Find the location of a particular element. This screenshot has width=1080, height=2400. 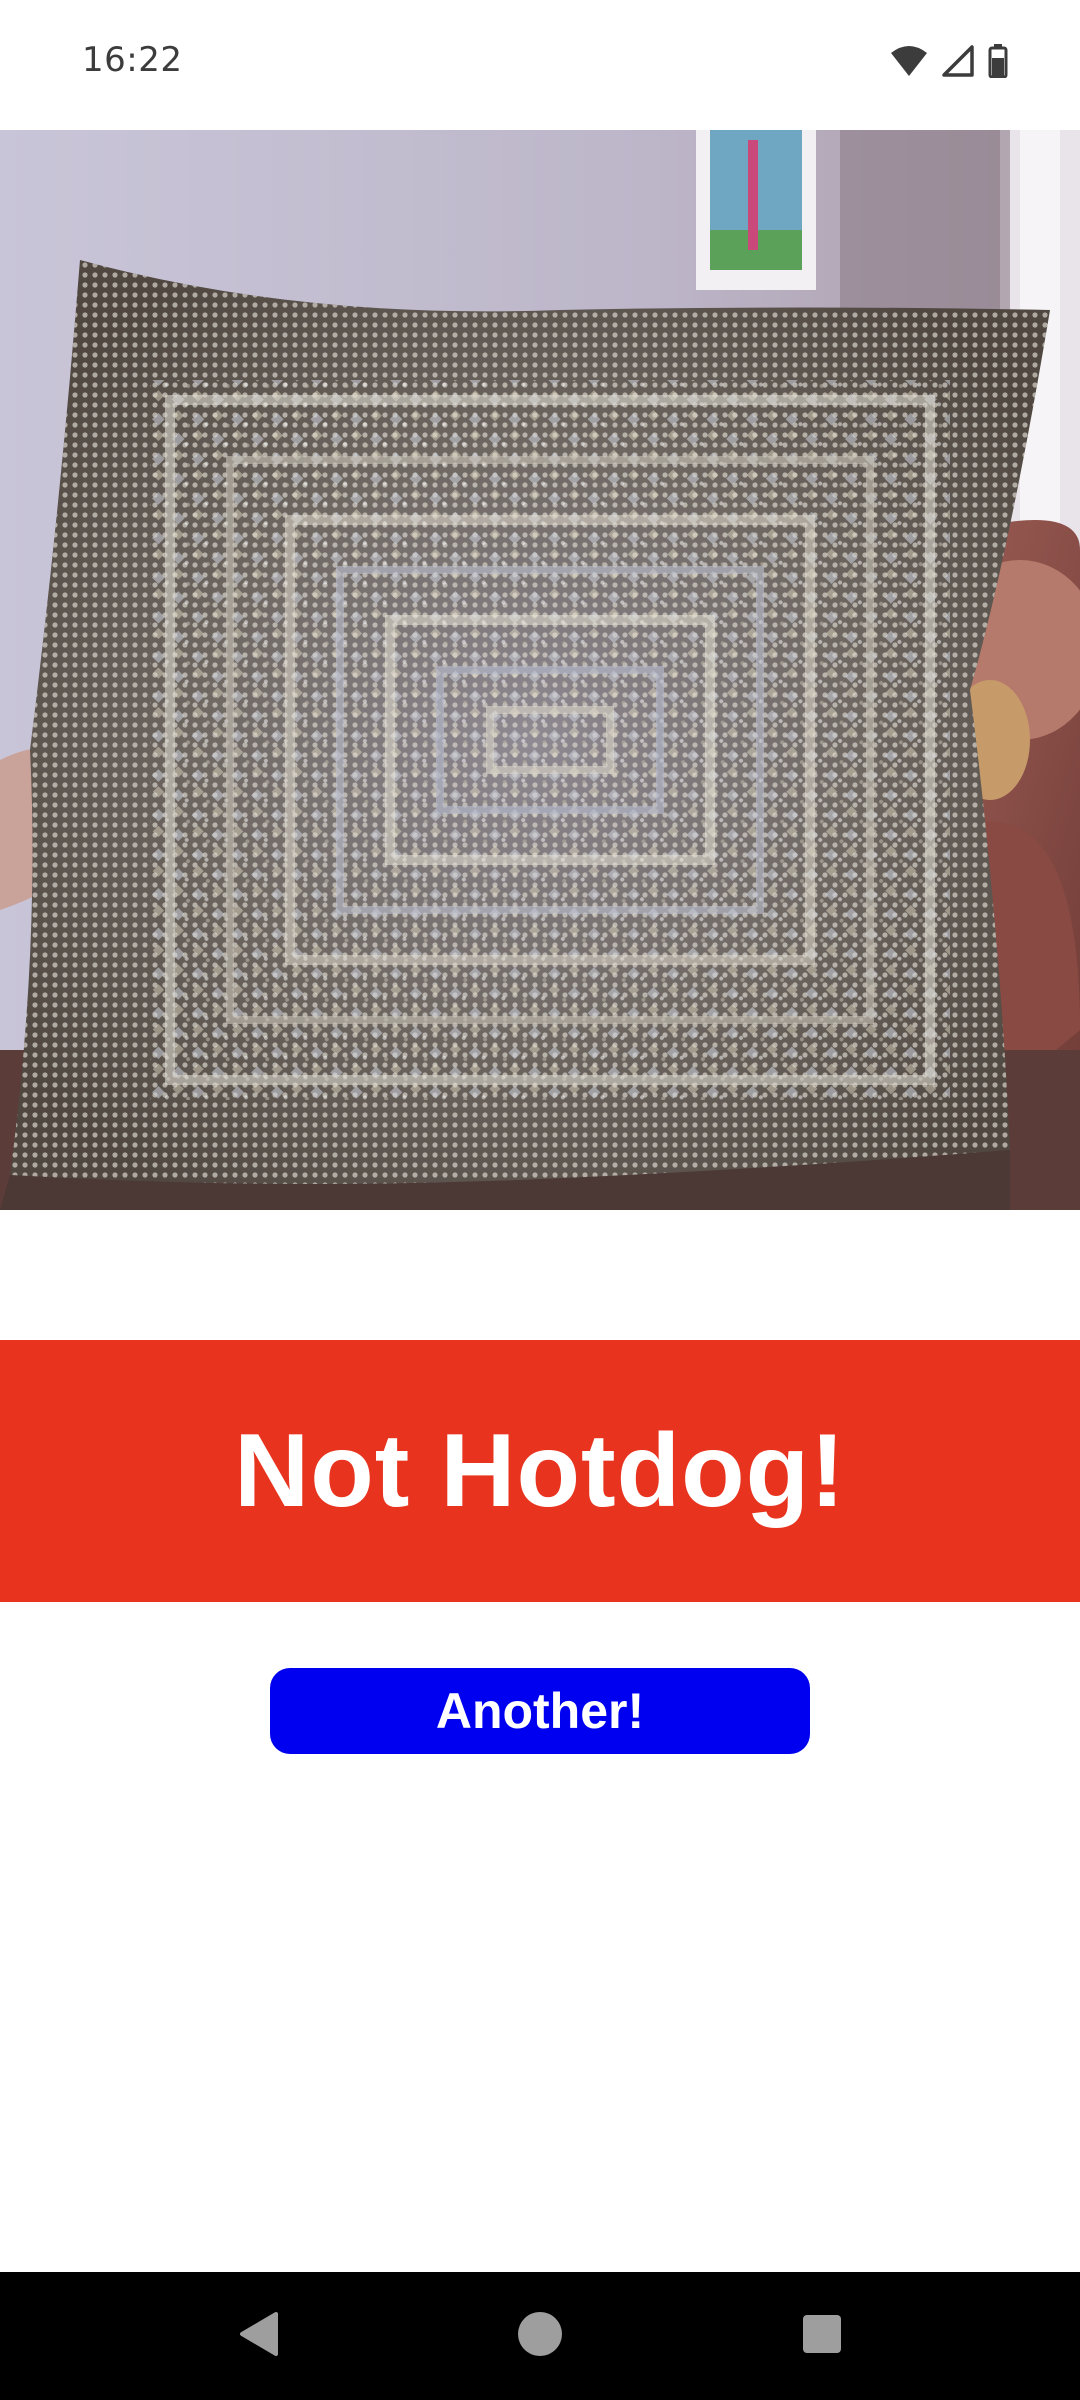

home-button is located at coordinates (540, 2336).